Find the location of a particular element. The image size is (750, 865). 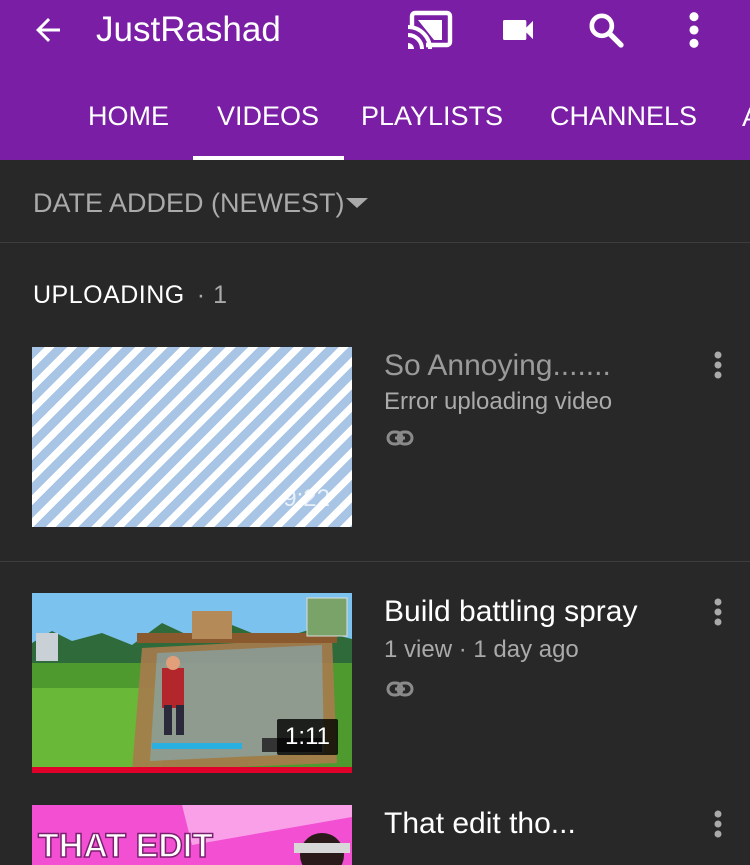

video-thumbnail-uploading: 9:22 is located at coordinates (192, 437).